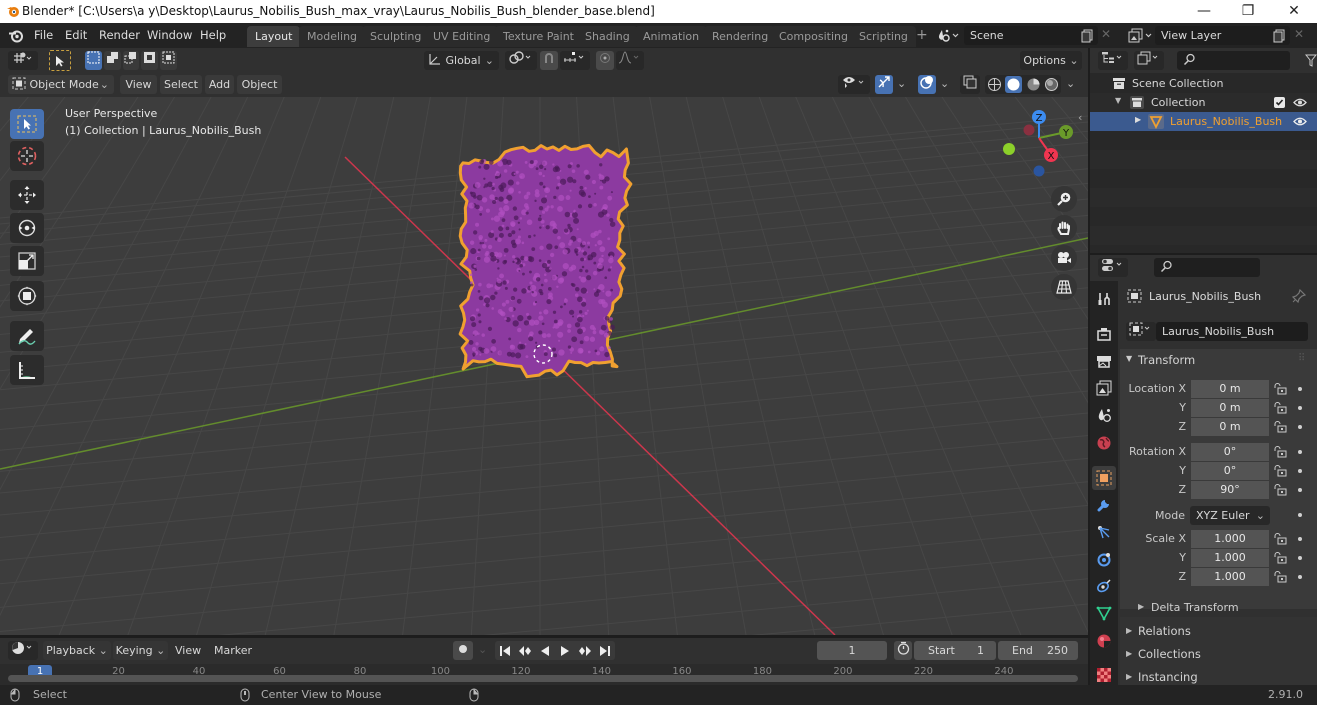 The image size is (1317, 705). What do you see at coordinates (1104, 415) in the screenshot?
I see `tab-scene` at bounding box center [1104, 415].